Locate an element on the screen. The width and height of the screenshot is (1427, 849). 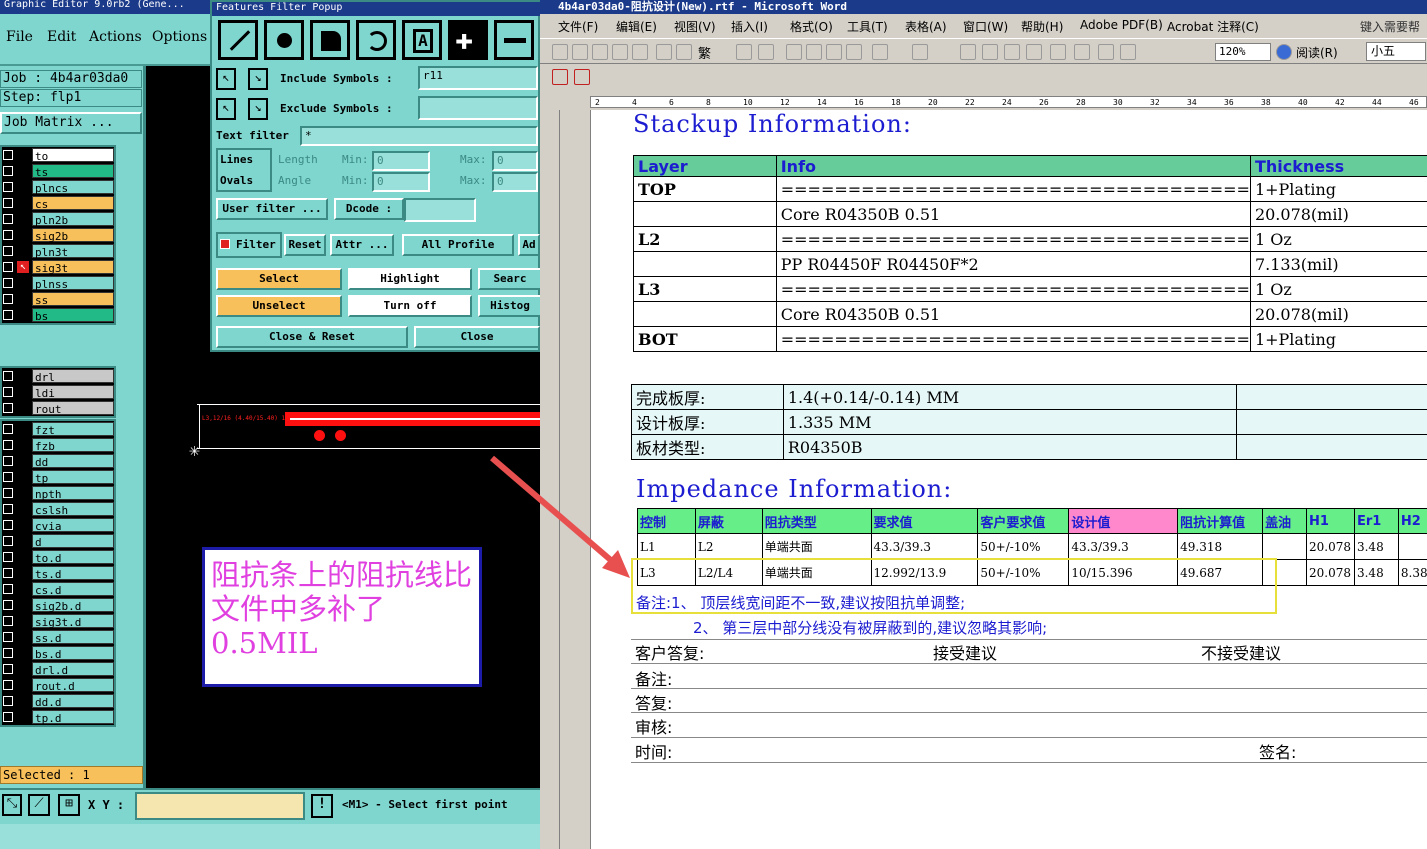
columns-icon is located at coordinates (1058, 52).